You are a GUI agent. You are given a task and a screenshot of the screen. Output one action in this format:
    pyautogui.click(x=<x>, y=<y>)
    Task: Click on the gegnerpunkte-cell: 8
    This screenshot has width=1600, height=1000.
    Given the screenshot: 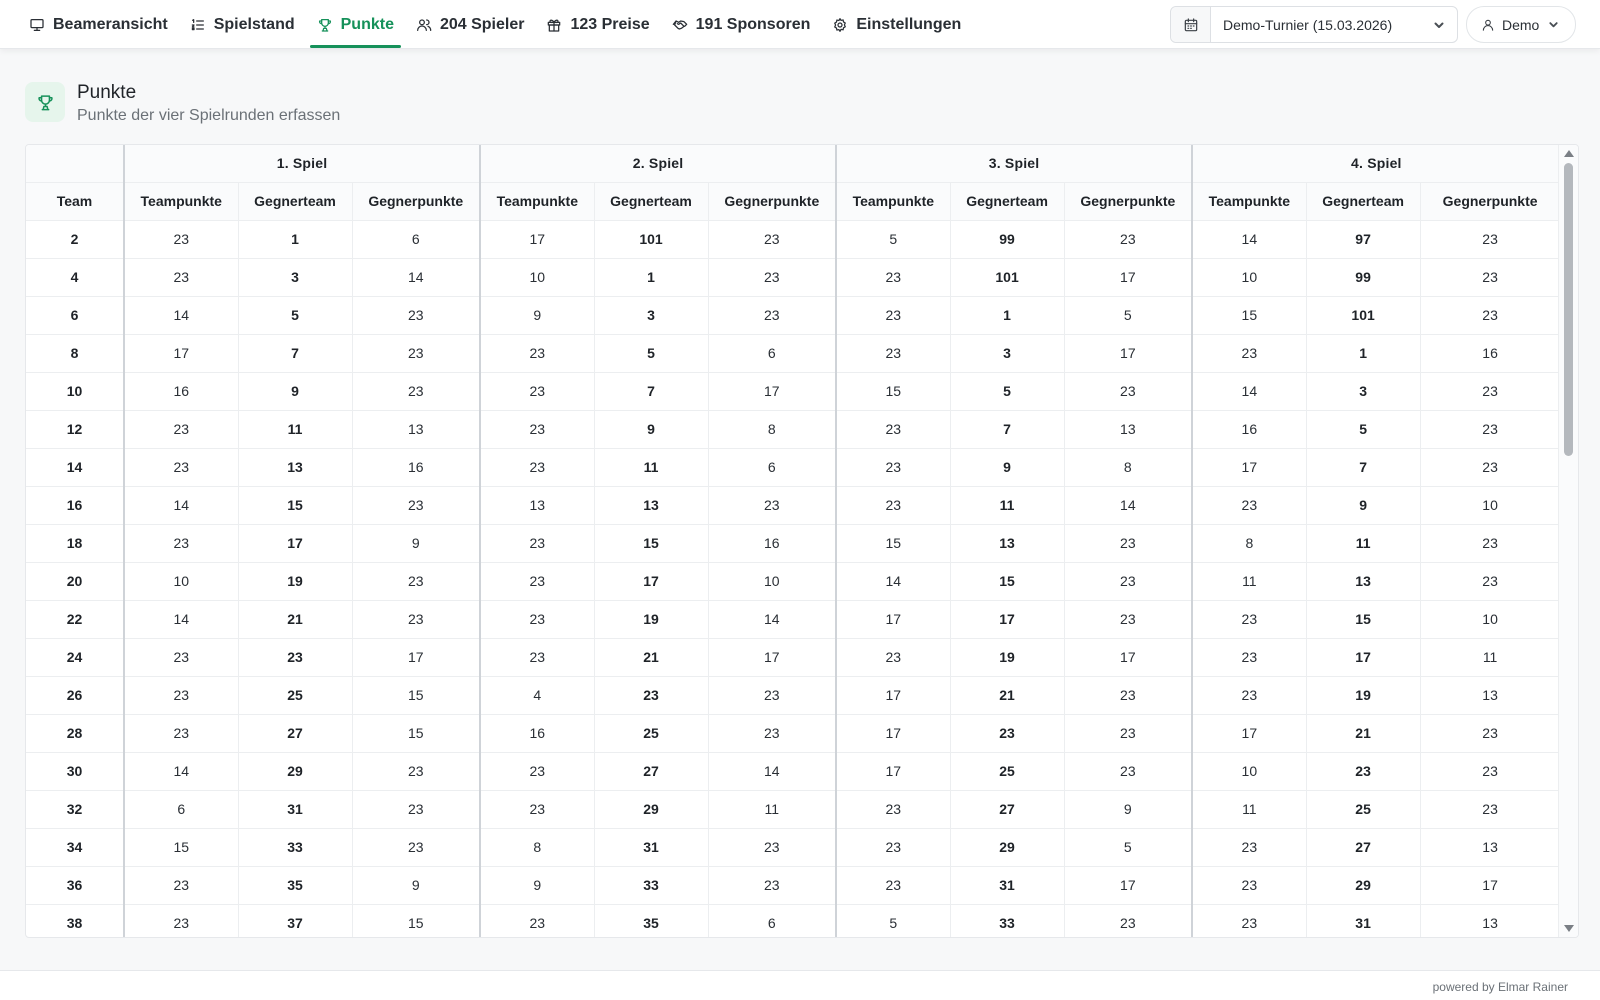 What is the action you would take?
    pyautogui.click(x=772, y=429)
    